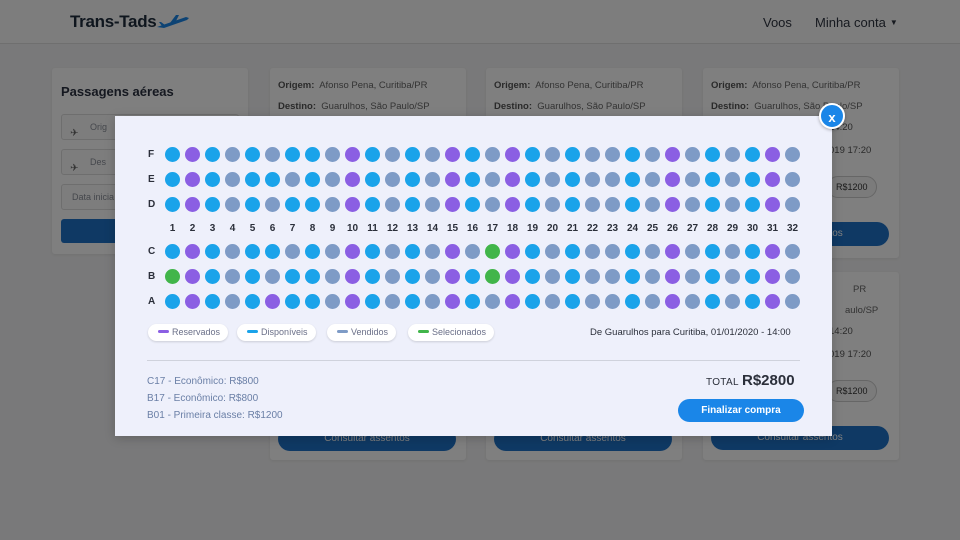  Describe the element at coordinates (832, 116) in the screenshot. I see `close-modal-button: x` at that location.